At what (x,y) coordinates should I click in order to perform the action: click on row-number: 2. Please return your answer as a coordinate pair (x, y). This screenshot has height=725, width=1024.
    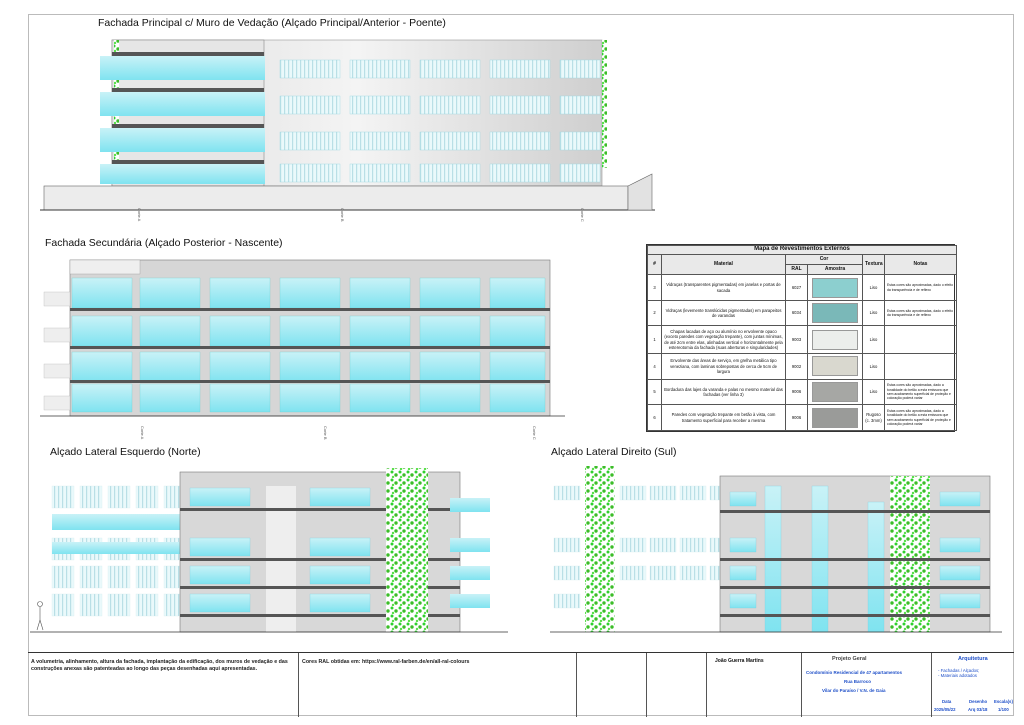
    Looking at the image, I should click on (654, 313).